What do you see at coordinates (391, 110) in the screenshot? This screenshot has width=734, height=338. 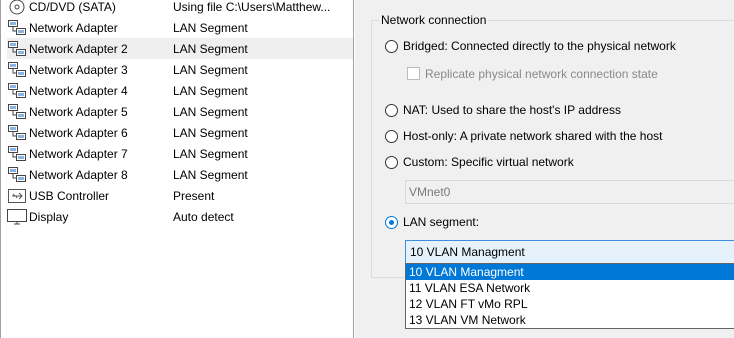 I see `nat-radio` at bounding box center [391, 110].